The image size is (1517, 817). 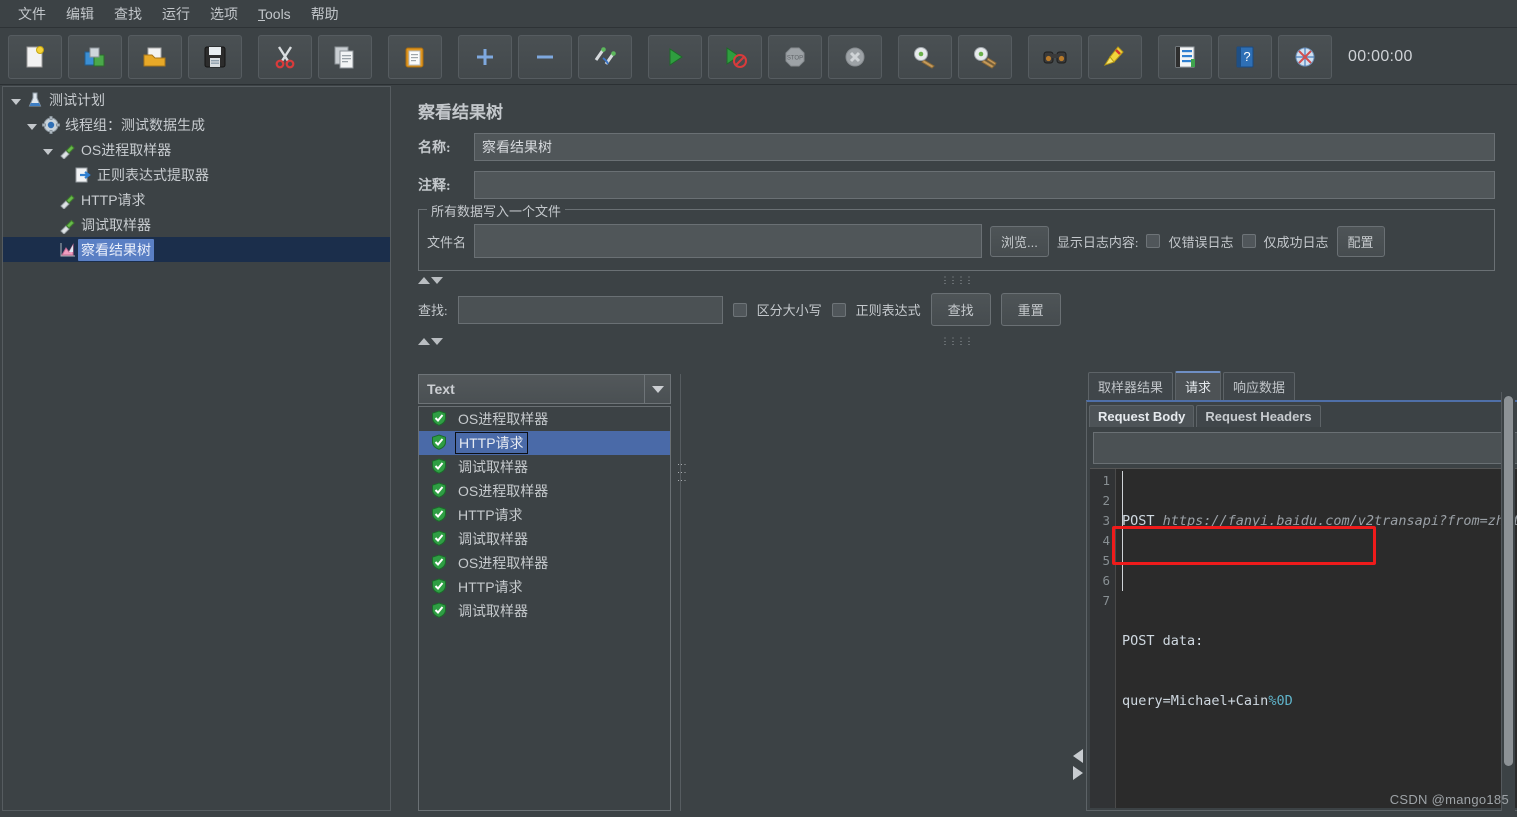 I want to click on subtab-request-headers: Request Headers, so click(x=1258, y=416).